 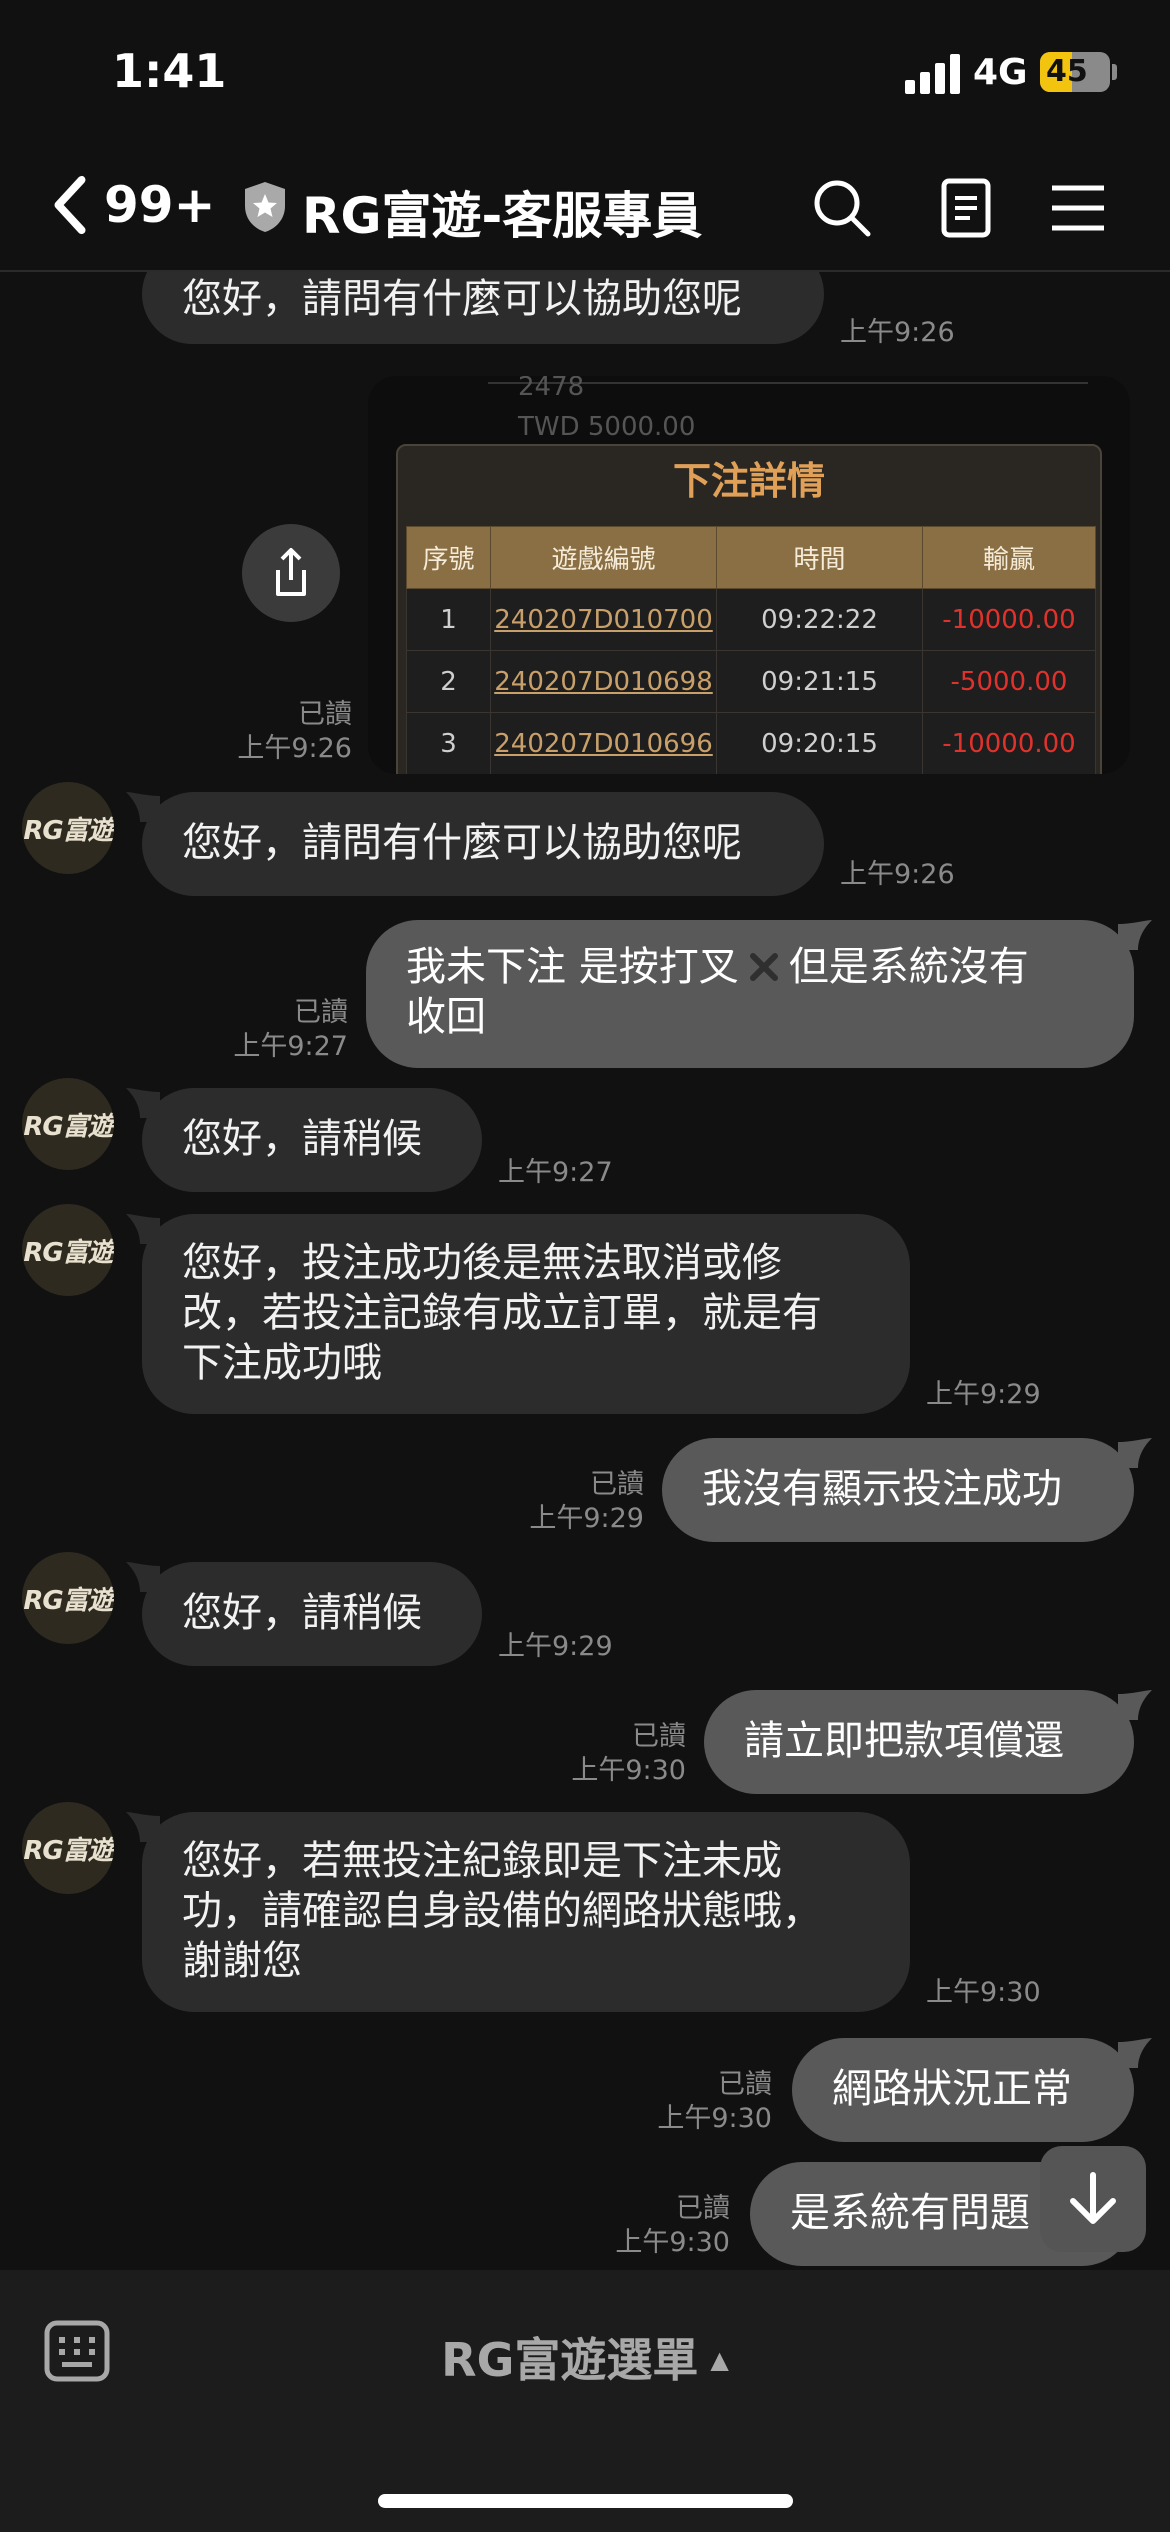 I want to click on share-button, so click(x=291, y=573).